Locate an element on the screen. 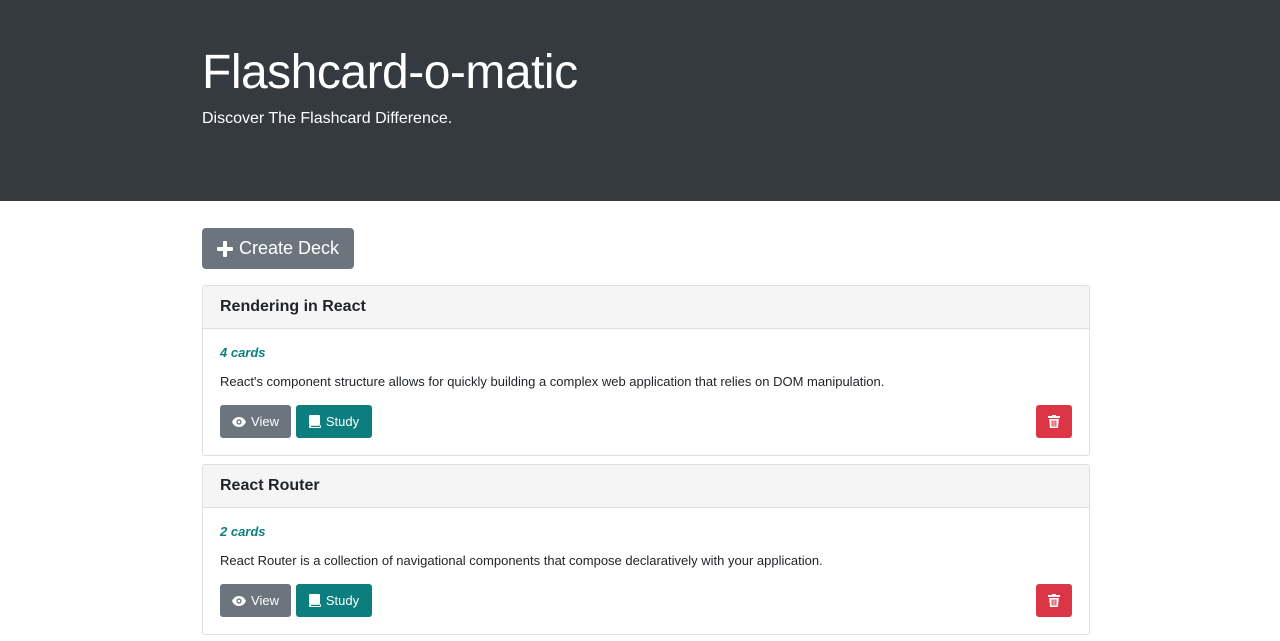  page-title: Flashcard-o-matic is located at coordinates (390, 72).